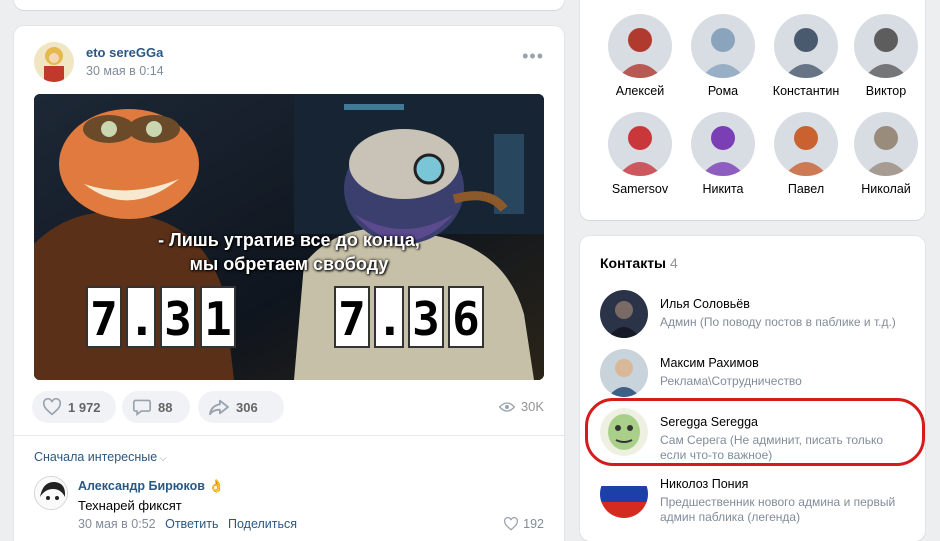  What do you see at coordinates (156, 407) in the screenshot?
I see `comment-button: 88` at bounding box center [156, 407].